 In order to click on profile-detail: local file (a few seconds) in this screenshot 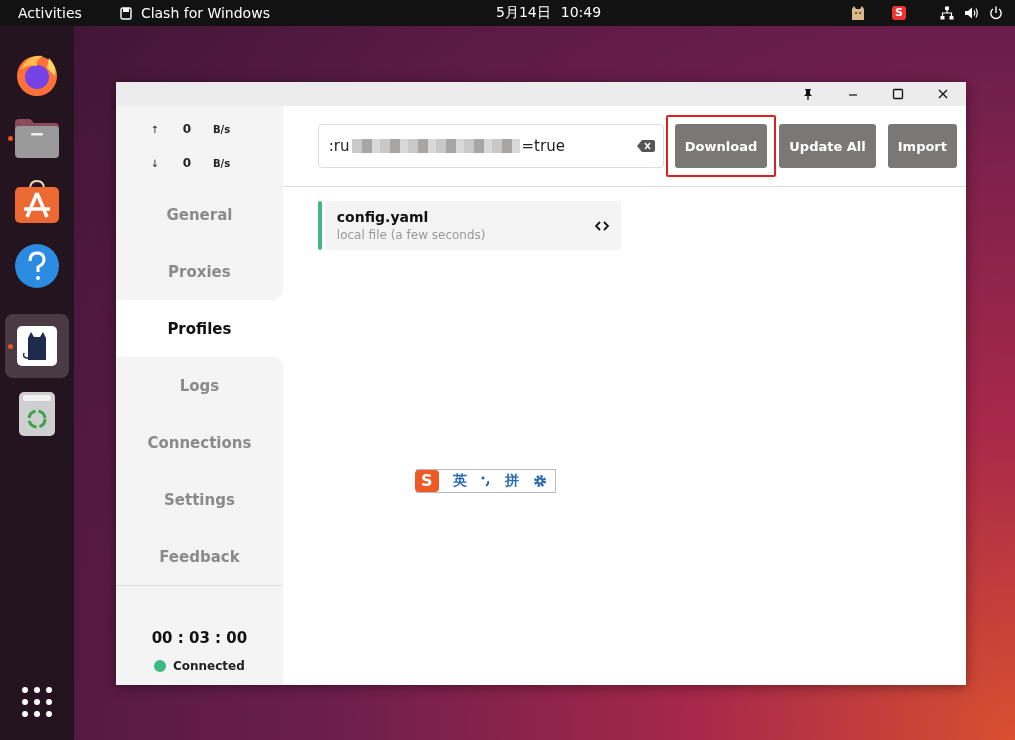, I will do `click(411, 235)`.